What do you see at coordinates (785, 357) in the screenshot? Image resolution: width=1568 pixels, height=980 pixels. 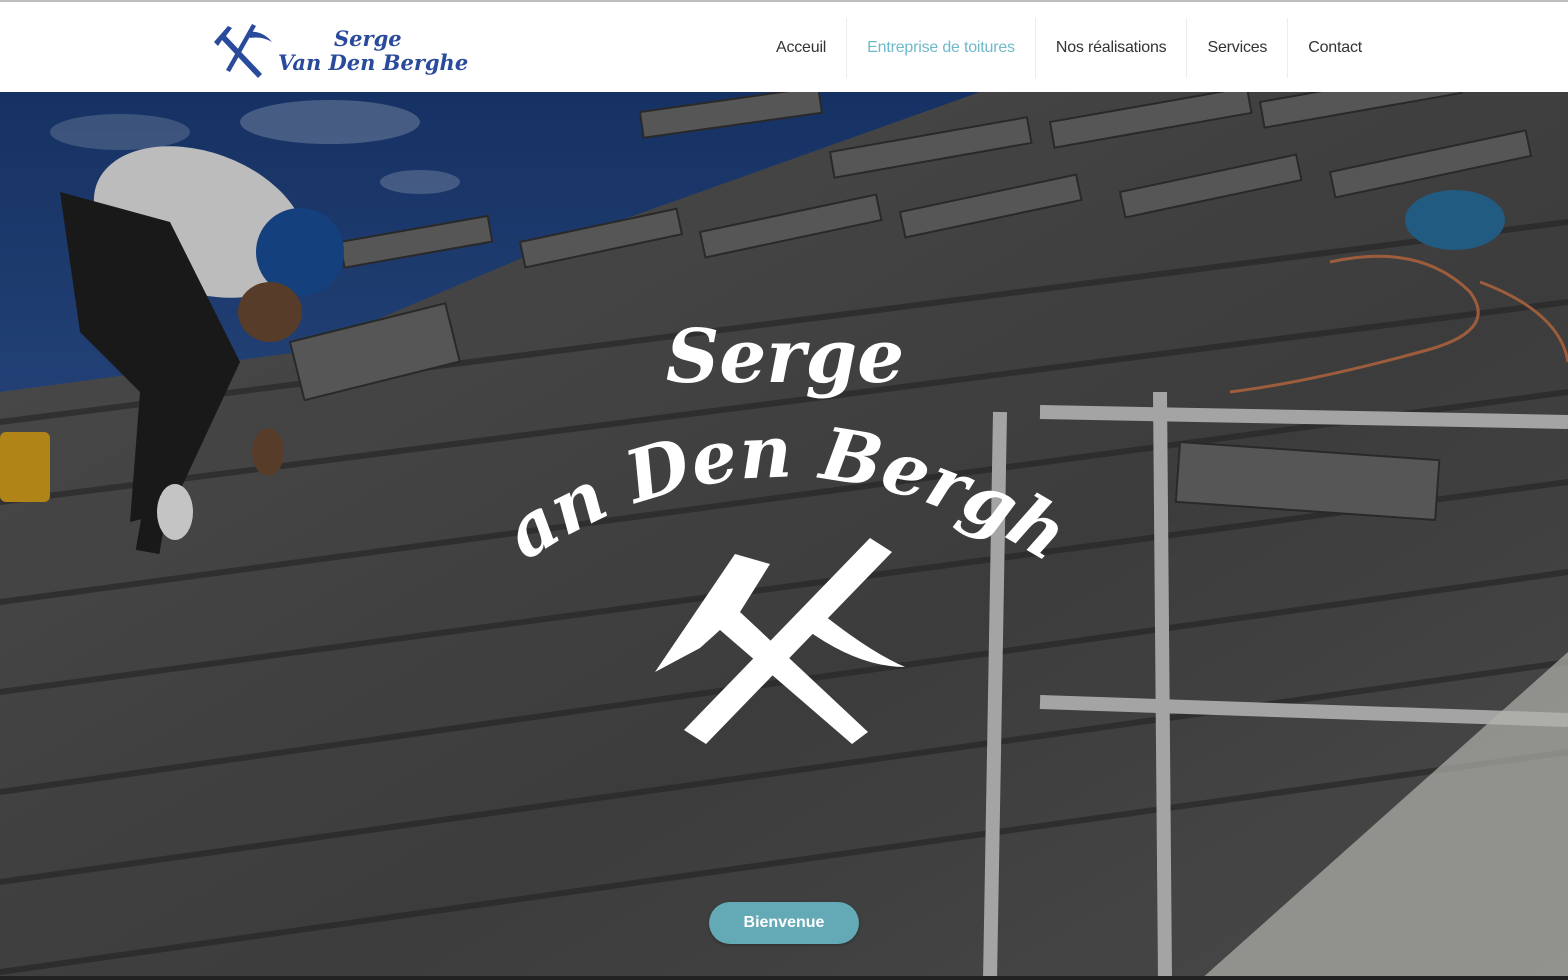 I see `hero-title-first: Serge` at bounding box center [785, 357].